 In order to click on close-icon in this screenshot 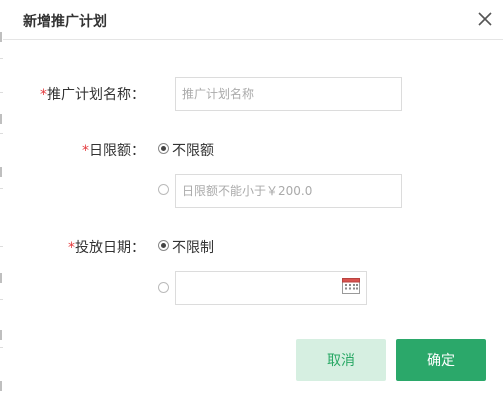, I will do `click(485, 19)`.